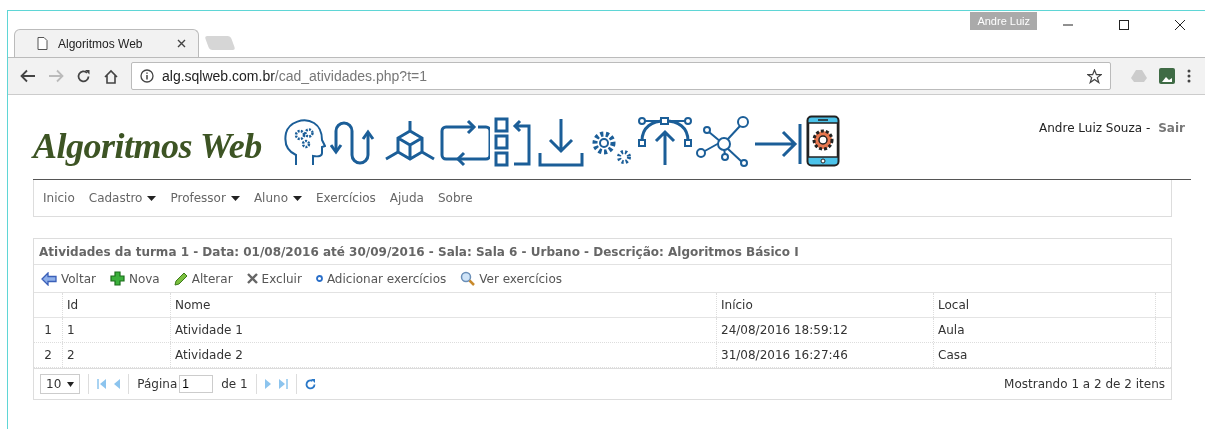 The width and height of the screenshot is (1205, 429). I want to click on arrow-bar-icon, so click(777, 144).